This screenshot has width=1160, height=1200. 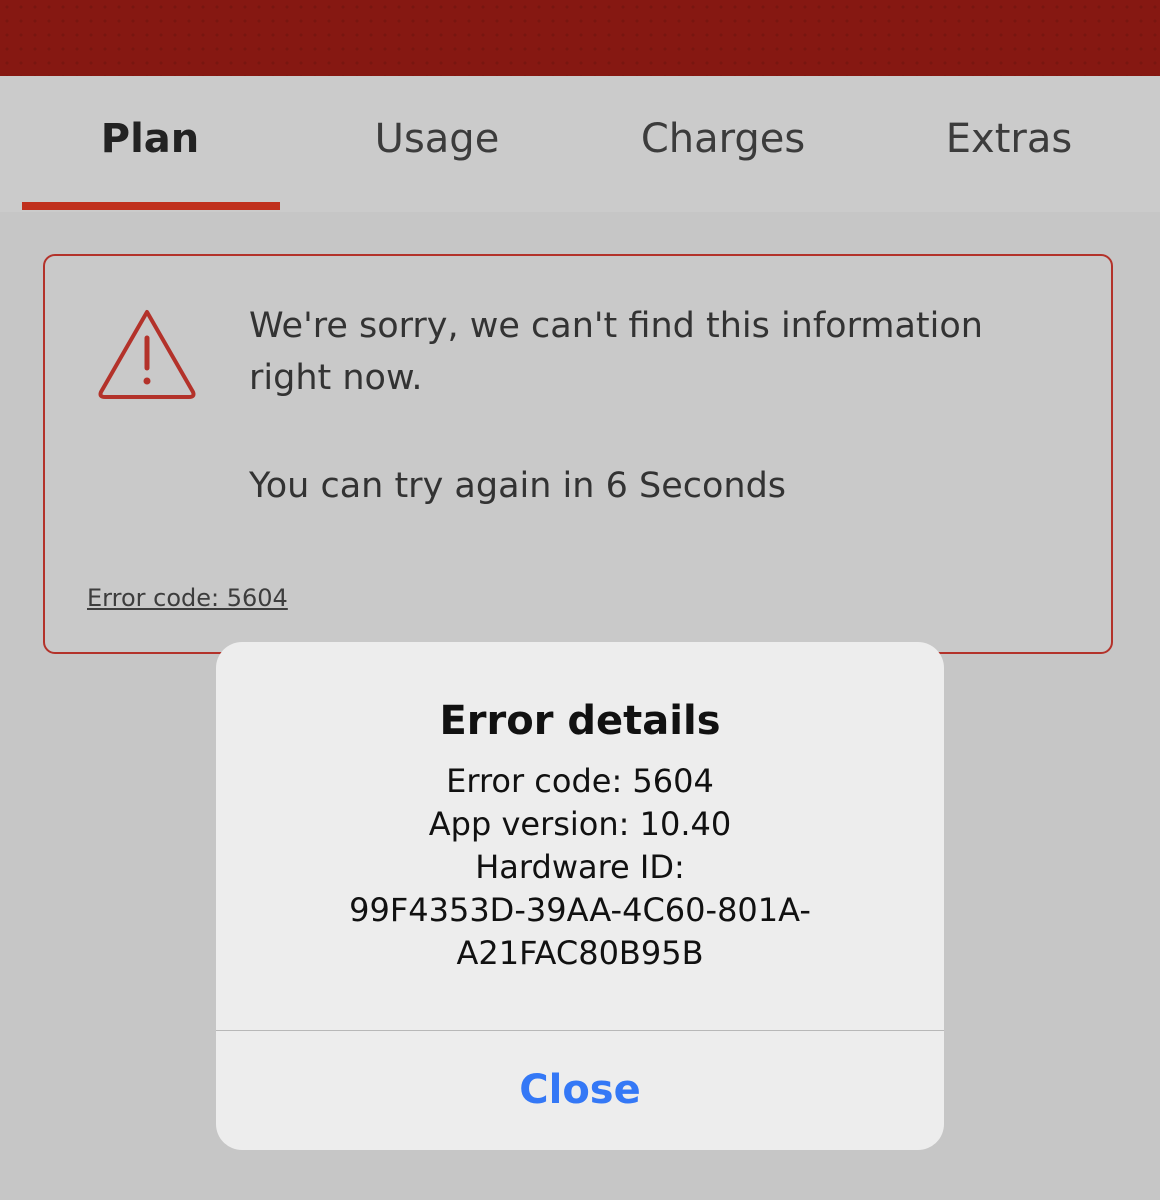 What do you see at coordinates (147, 354) in the screenshot?
I see `warning-triangle-icon` at bounding box center [147, 354].